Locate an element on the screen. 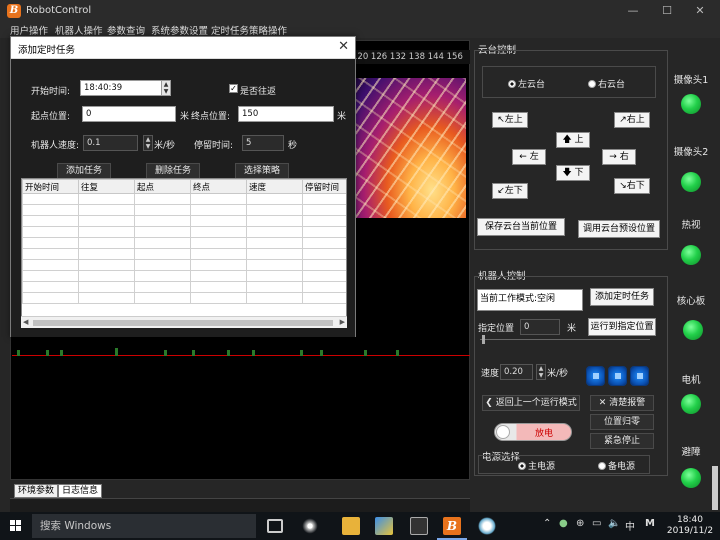  menu-param-query: 参数查询 is located at coordinates (126, 30).